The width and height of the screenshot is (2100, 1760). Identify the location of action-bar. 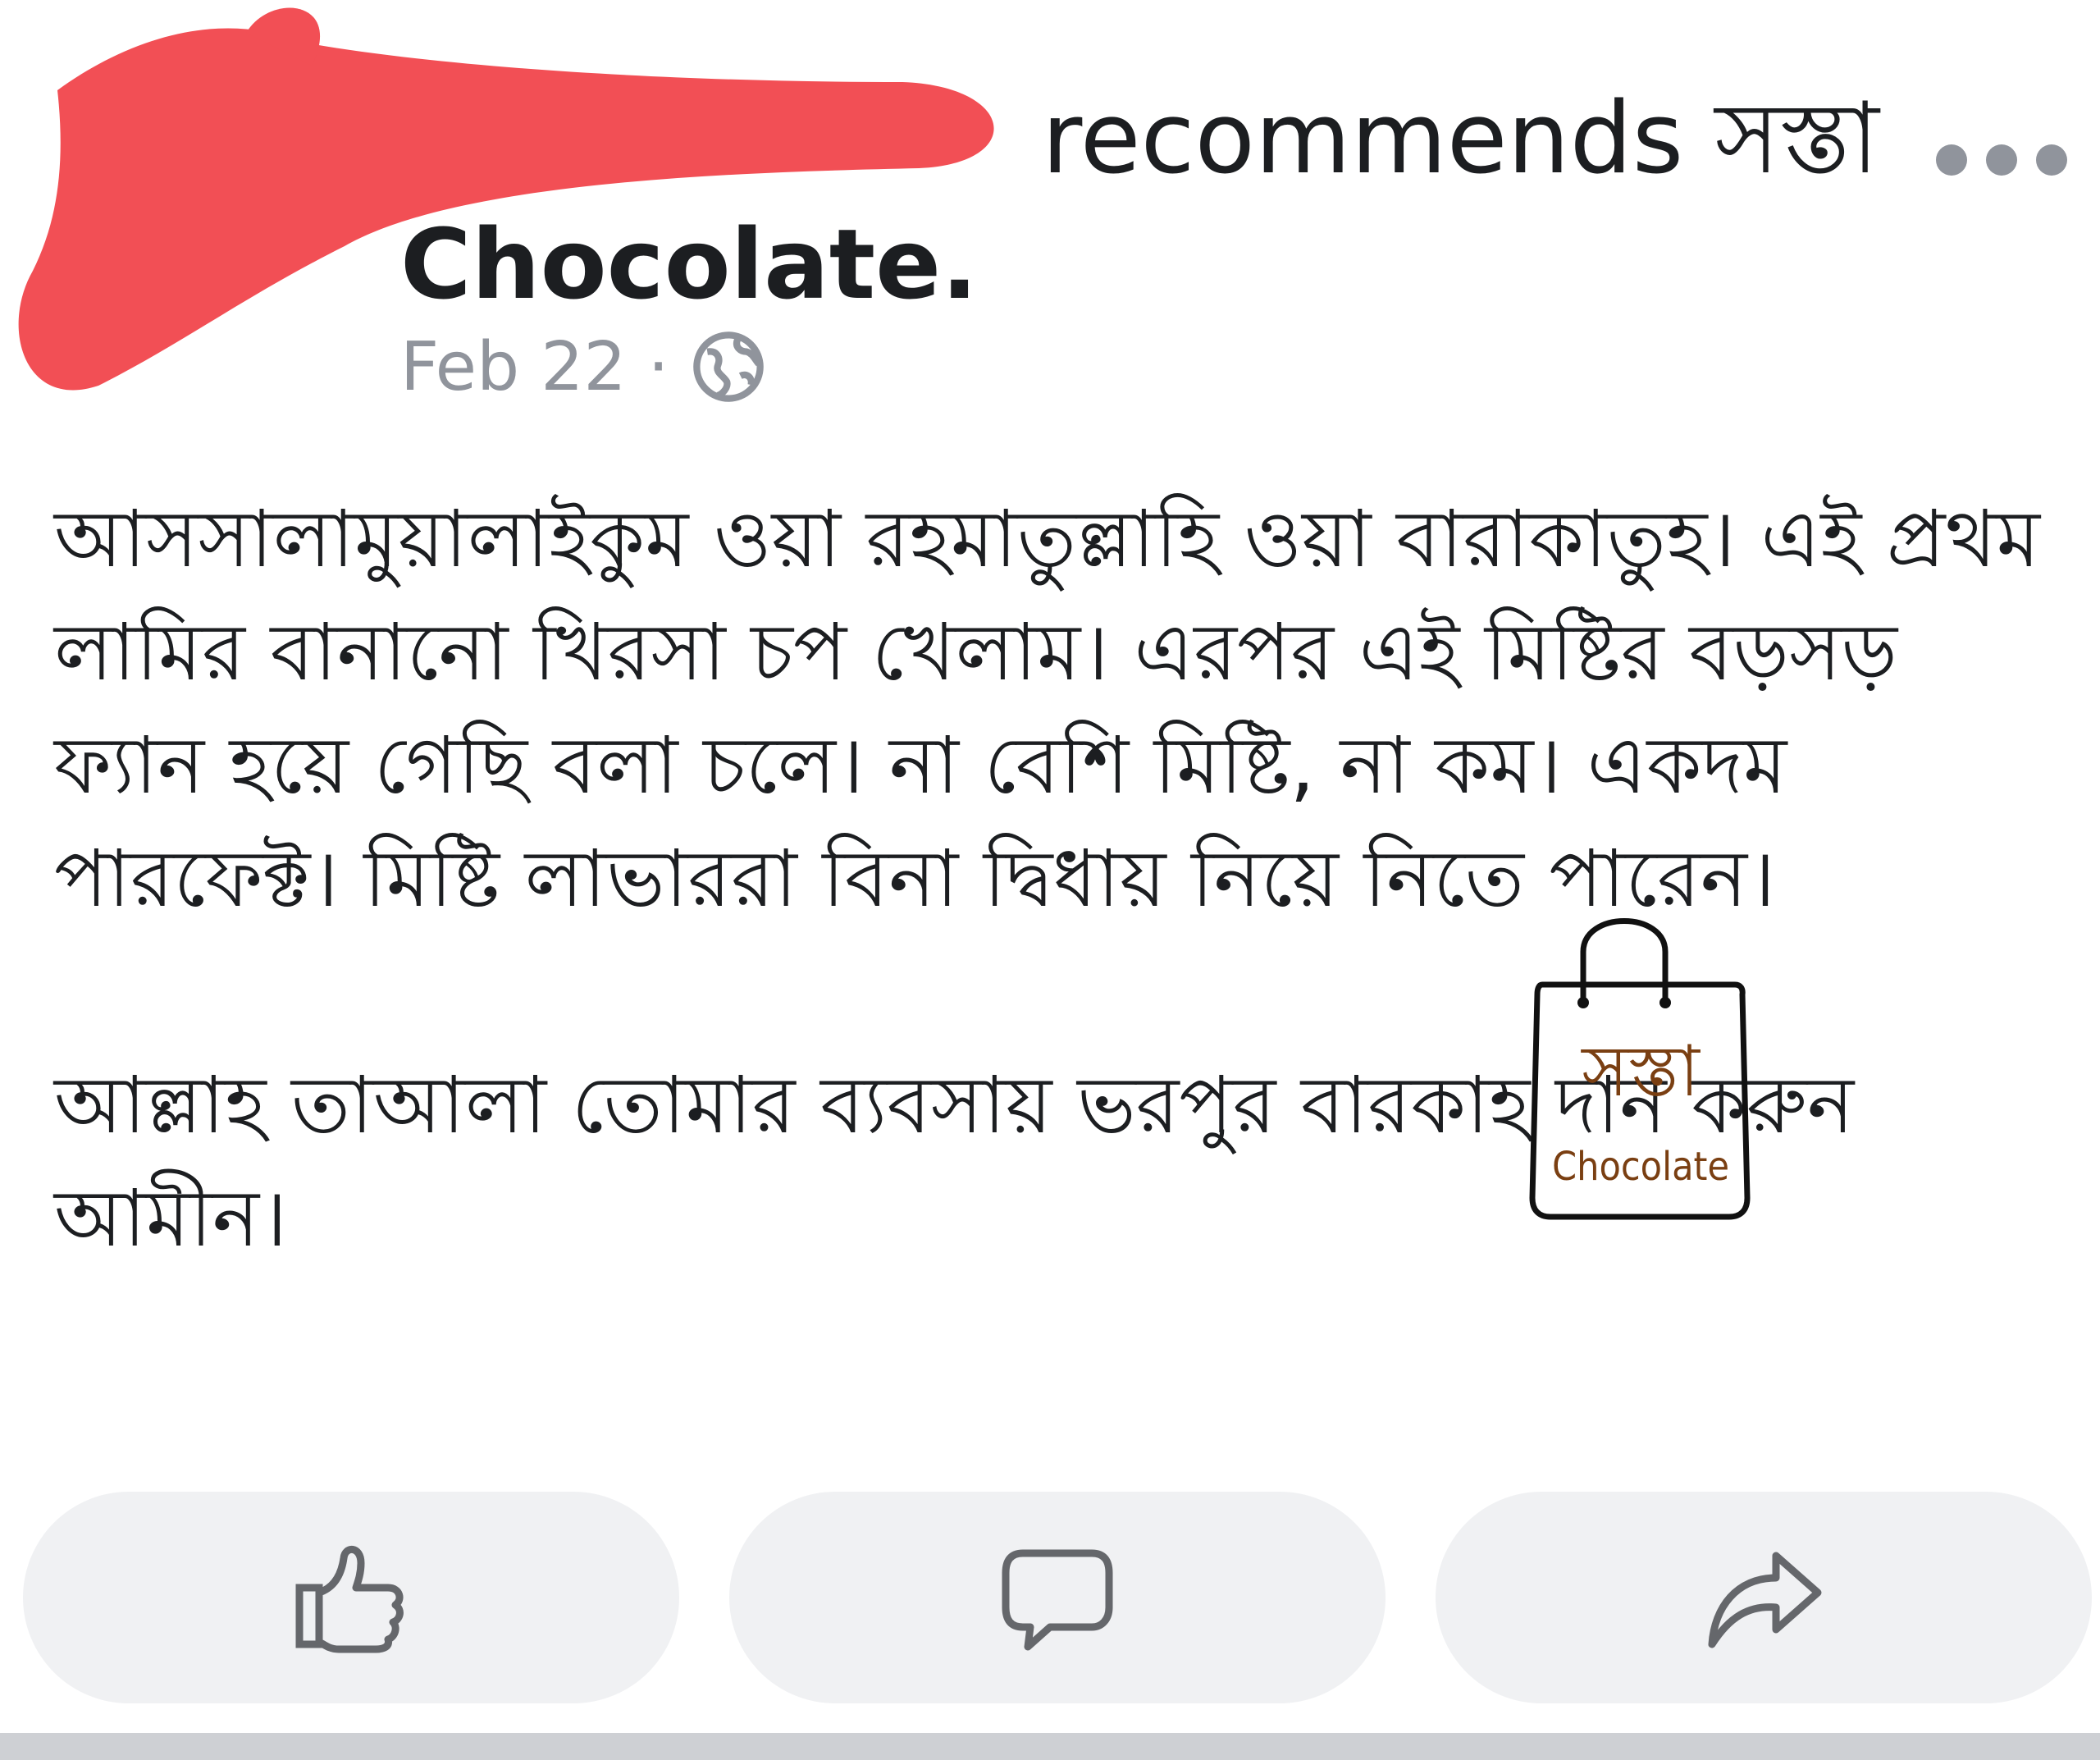
(1058, 1598).